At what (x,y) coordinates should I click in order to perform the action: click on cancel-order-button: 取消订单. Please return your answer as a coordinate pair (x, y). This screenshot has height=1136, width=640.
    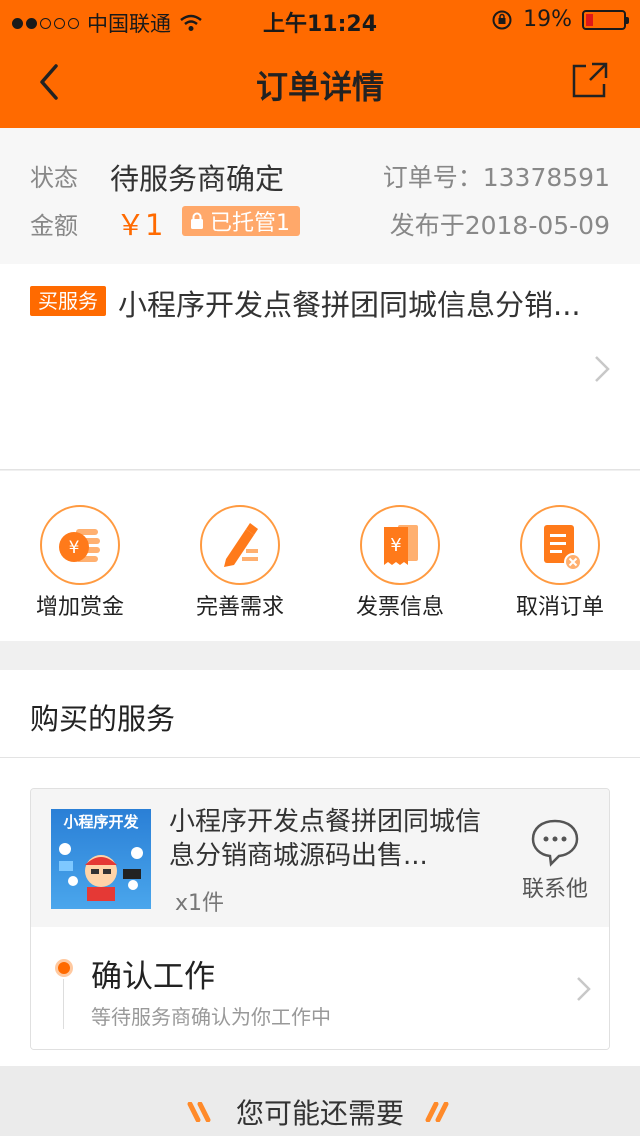
    Looking at the image, I should click on (560, 556).